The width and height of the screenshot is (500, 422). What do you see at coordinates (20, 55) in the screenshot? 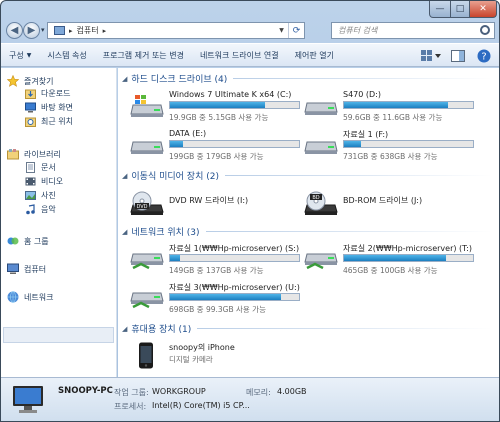
I see `organize-button: 구성 ▼` at bounding box center [20, 55].